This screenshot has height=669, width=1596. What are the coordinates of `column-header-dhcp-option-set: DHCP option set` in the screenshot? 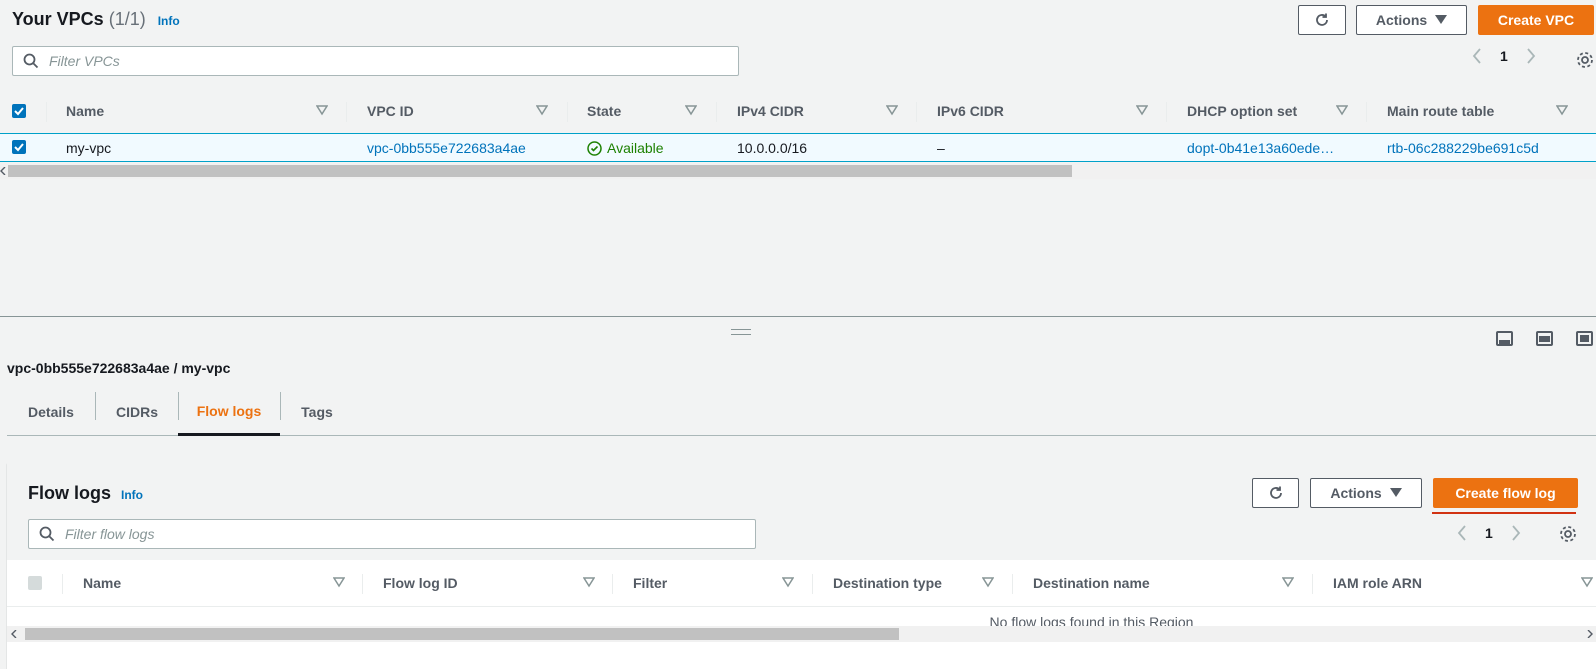 It's located at (1242, 111).